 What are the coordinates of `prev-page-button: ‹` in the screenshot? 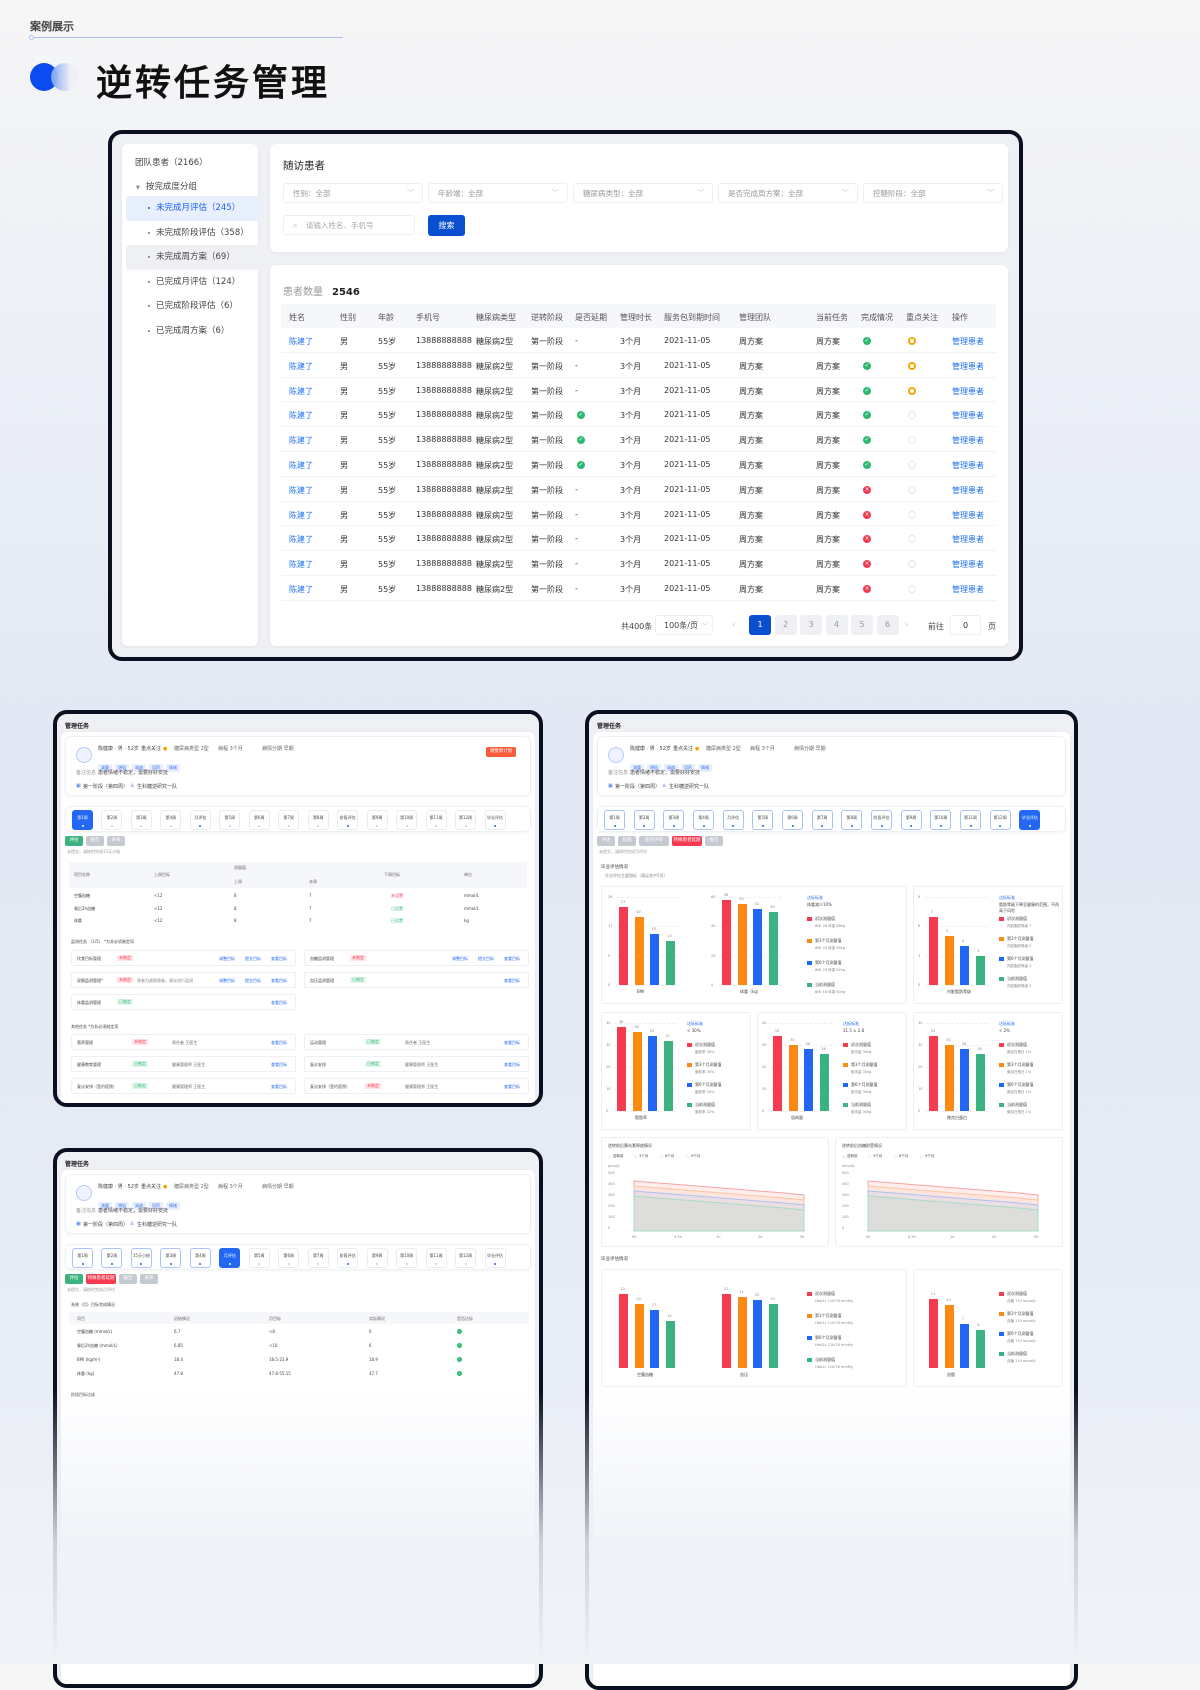 It's located at (733, 624).